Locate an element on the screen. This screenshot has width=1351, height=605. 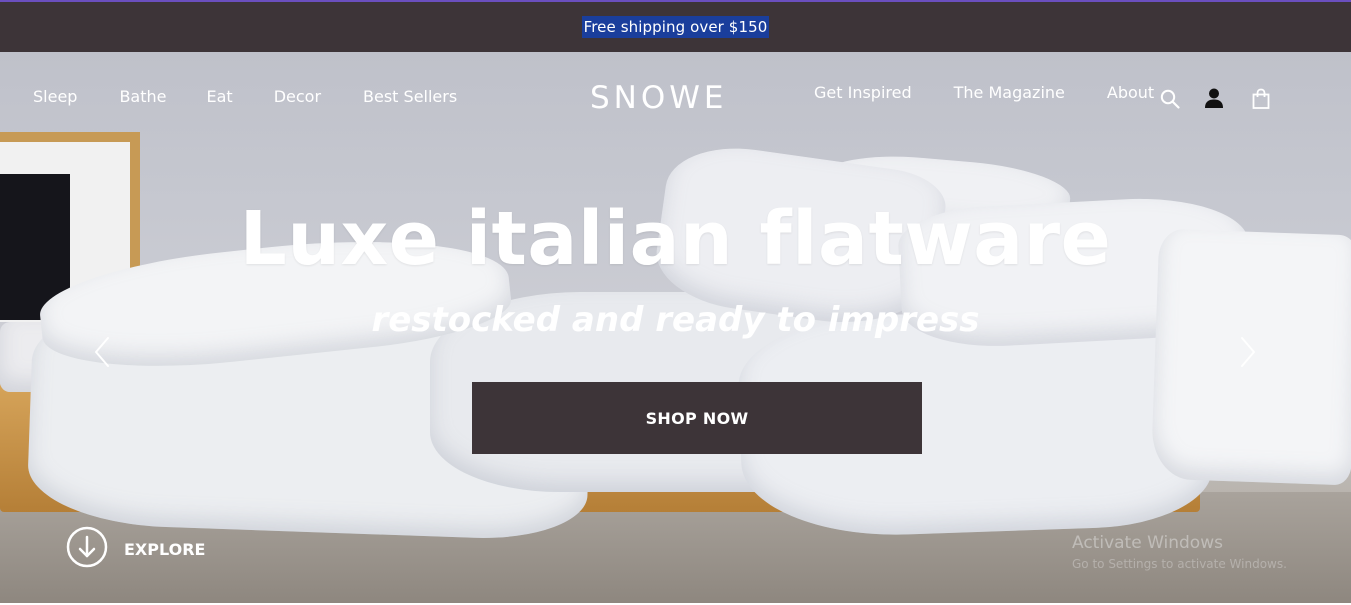
primary-nav-right: Get Inspired The Magazine About is located at coordinates (984, 92).